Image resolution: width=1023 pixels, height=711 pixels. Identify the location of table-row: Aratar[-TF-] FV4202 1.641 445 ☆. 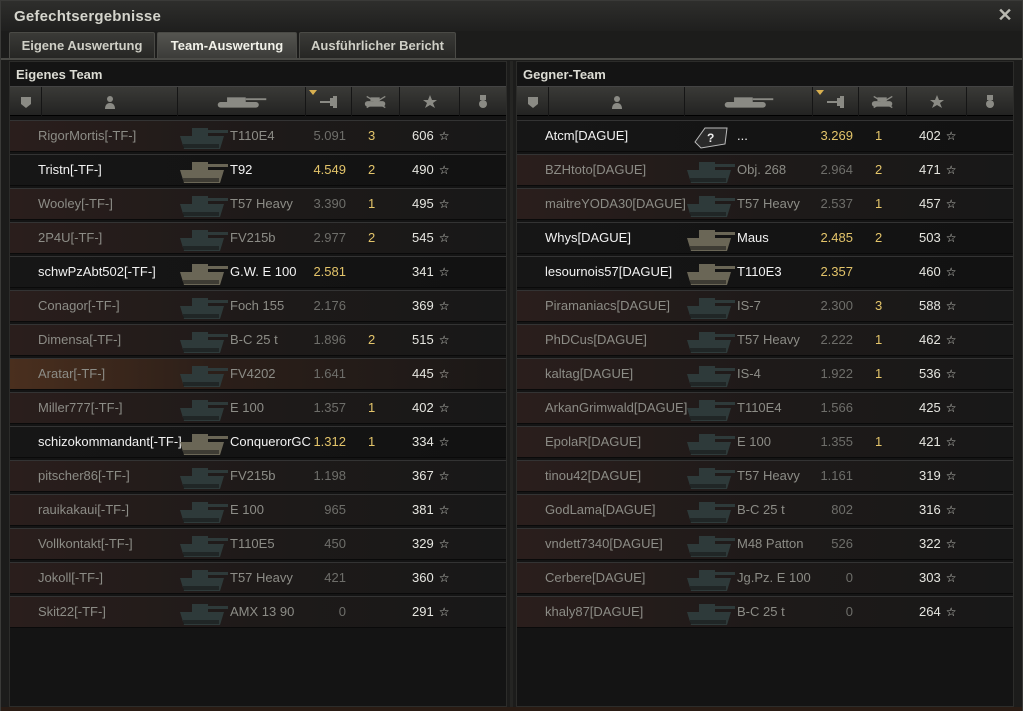
(258, 374).